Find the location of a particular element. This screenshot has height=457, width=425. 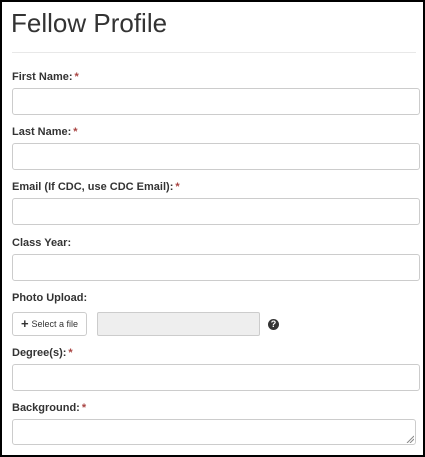

select-file-button: + Select a file is located at coordinates (49, 324).